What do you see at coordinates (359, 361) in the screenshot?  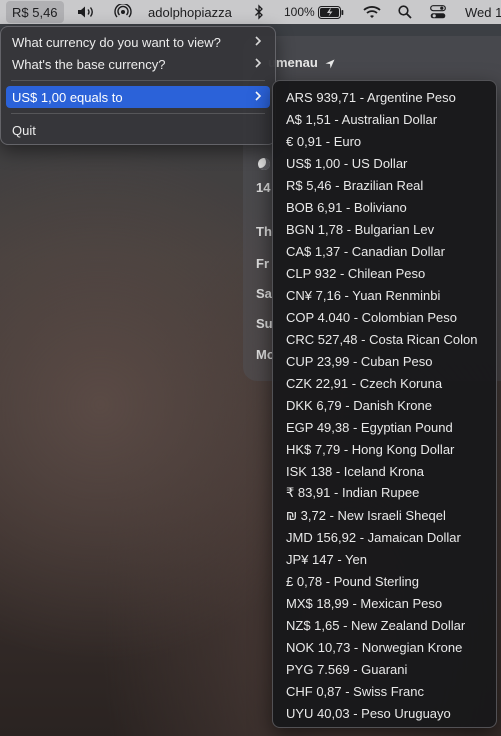 I see `currency-item: CUP 23,99 - Cuban Peso` at bounding box center [359, 361].